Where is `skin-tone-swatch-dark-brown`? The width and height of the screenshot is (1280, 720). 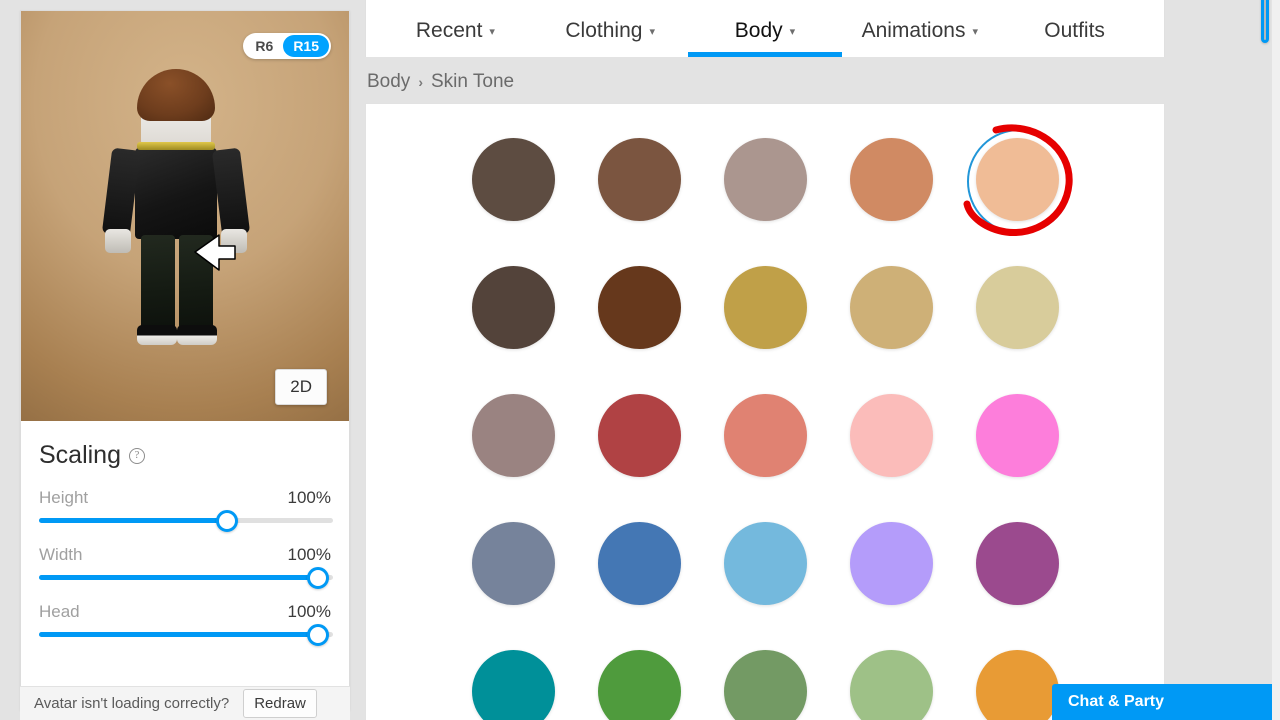
skin-tone-swatch-dark-brown is located at coordinates (513, 179).